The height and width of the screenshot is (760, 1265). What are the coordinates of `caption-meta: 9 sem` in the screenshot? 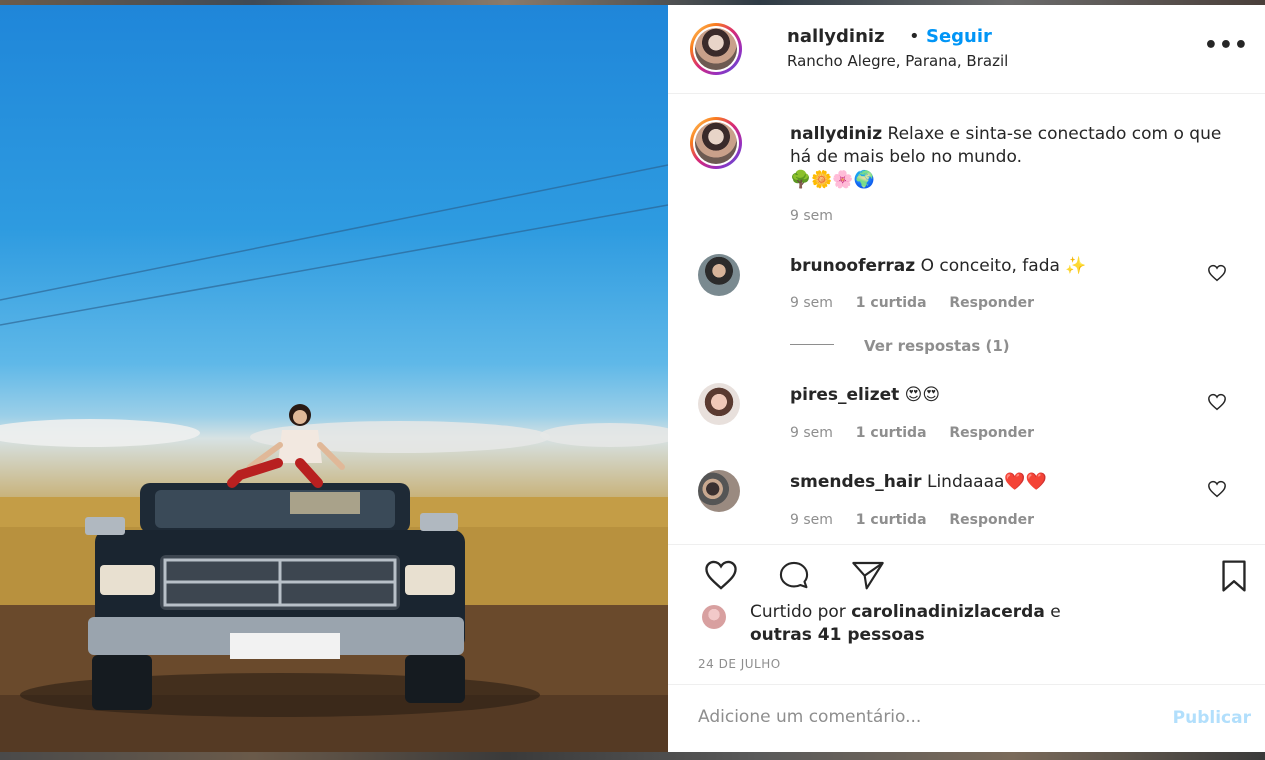 It's located at (820, 216).